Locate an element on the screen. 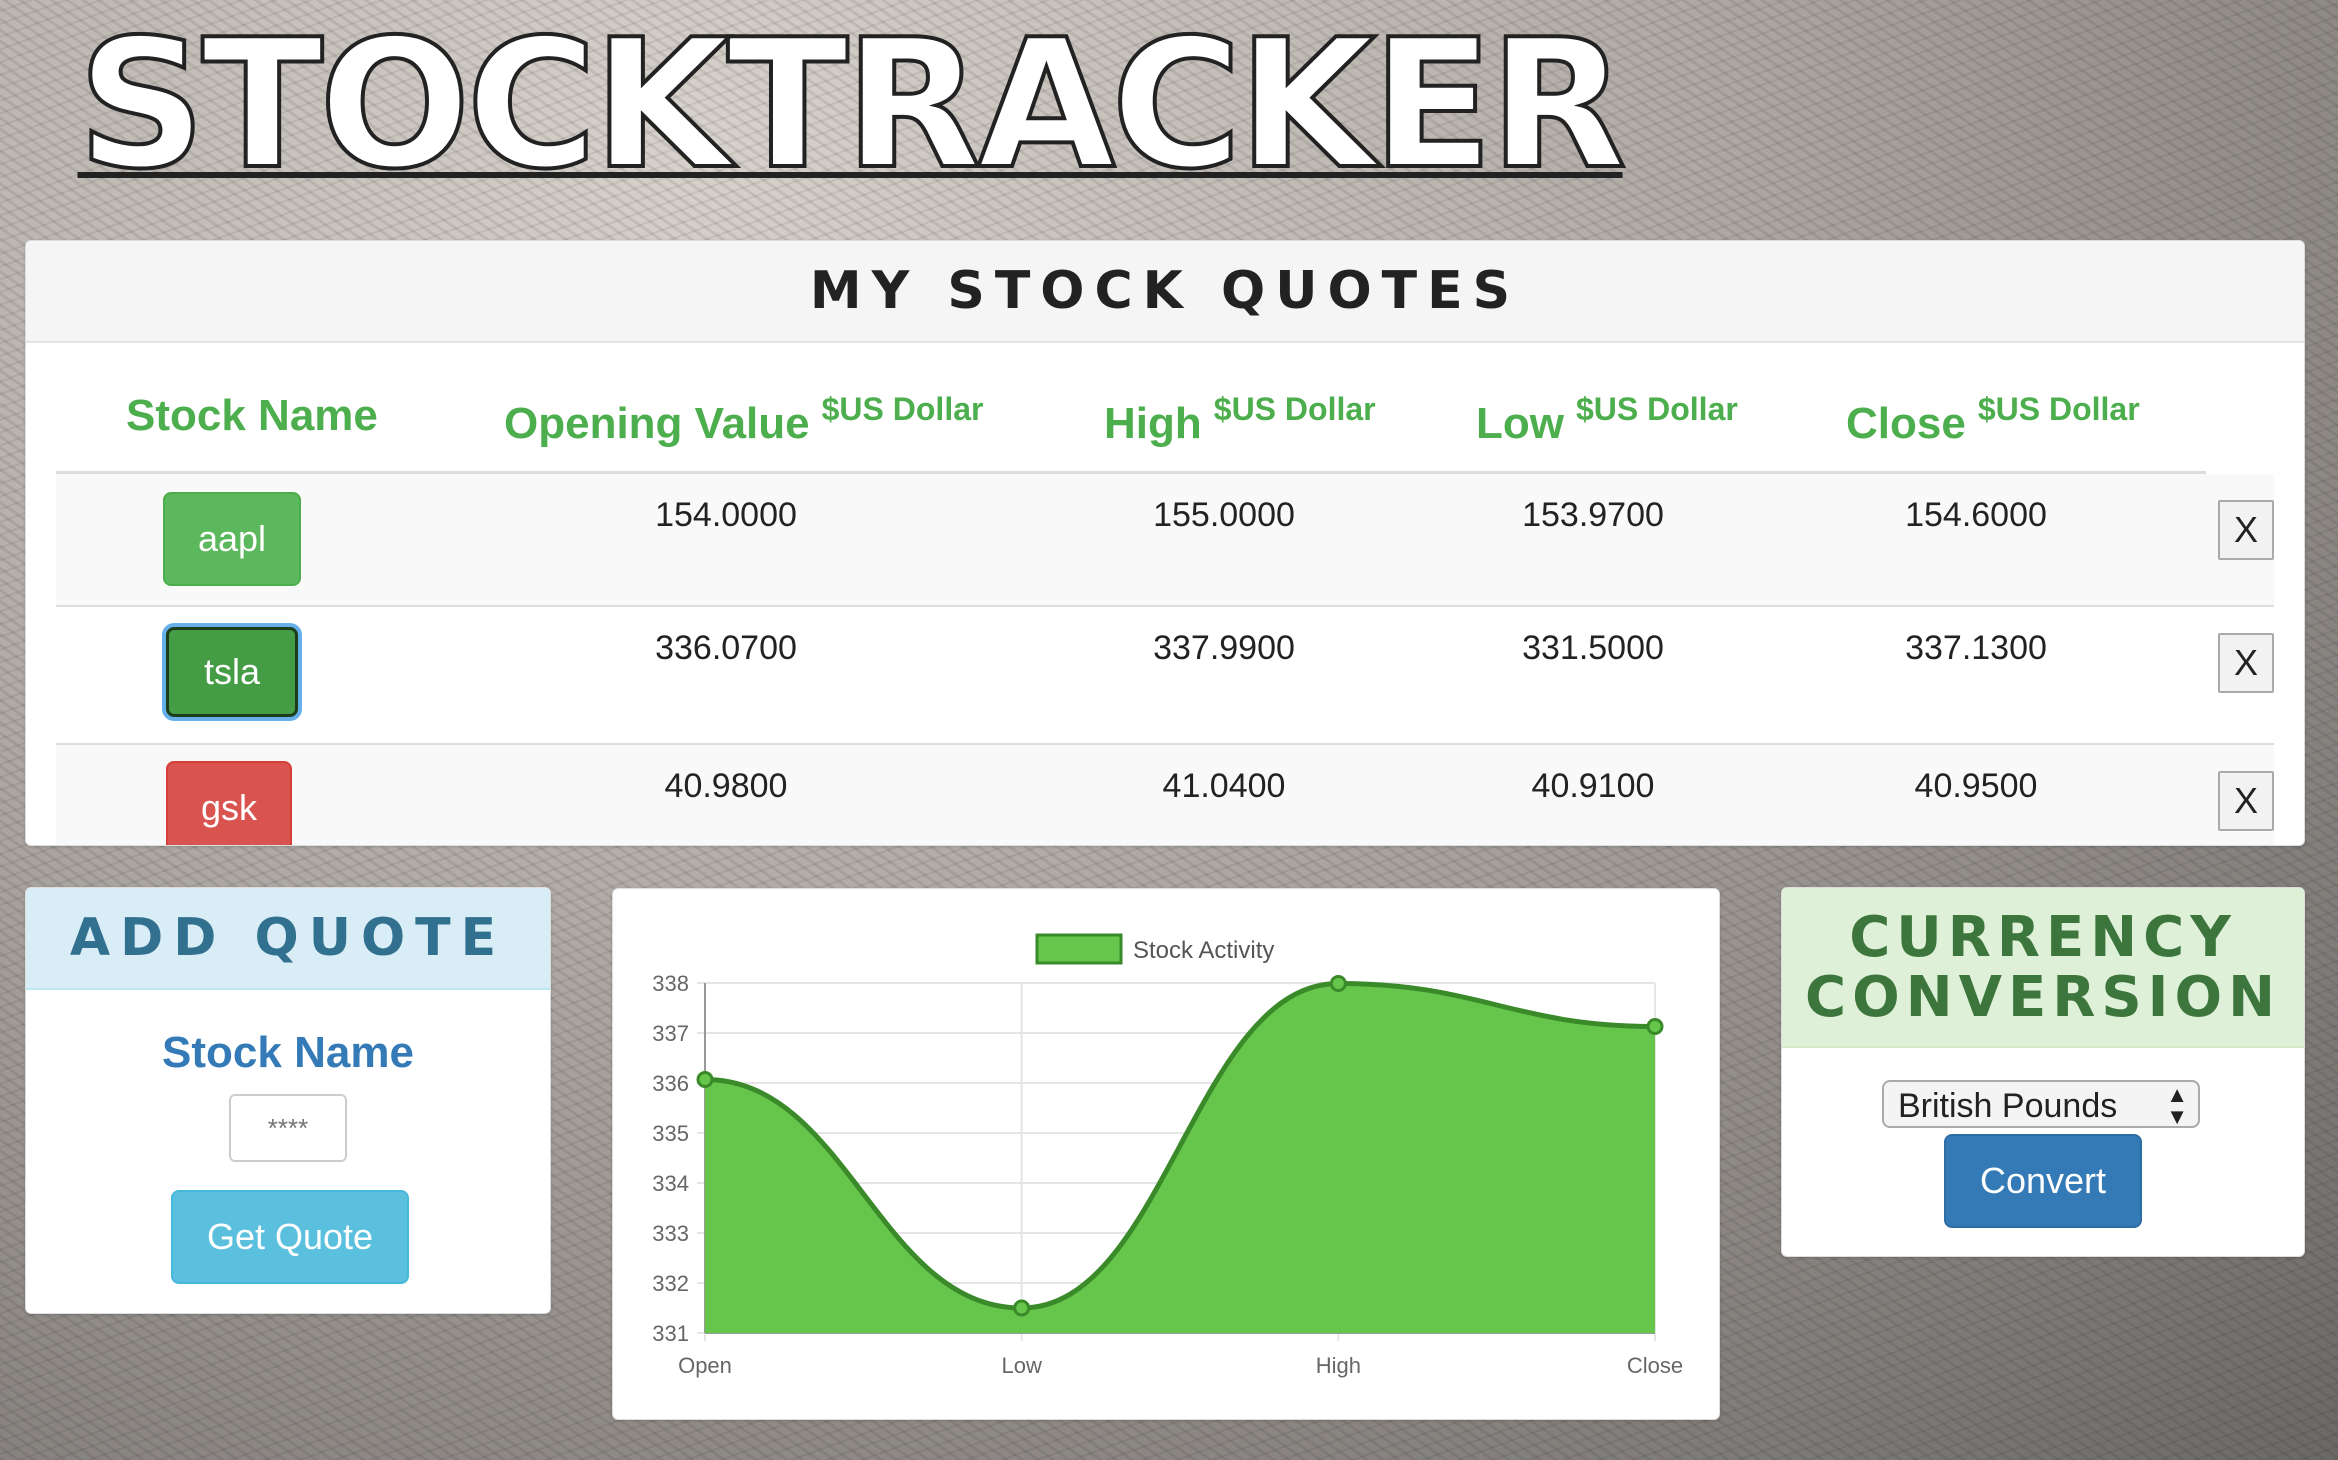 The image size is (2338, 1460). currency-heading: CURRENCY CONVERSION is located at coordinates (2043, 968).